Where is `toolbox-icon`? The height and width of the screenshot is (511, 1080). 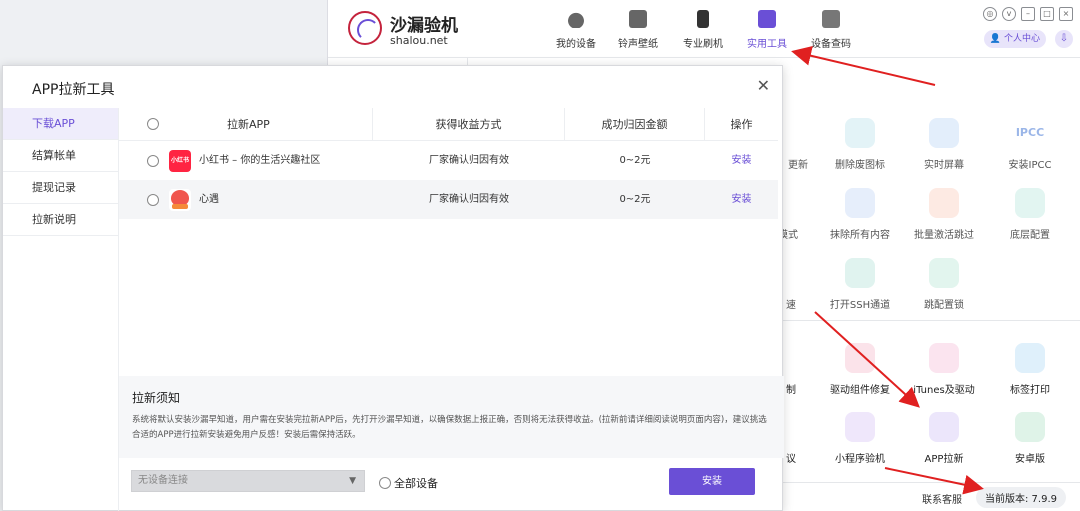 toolbox-icon is located at coordinates (767, 19).